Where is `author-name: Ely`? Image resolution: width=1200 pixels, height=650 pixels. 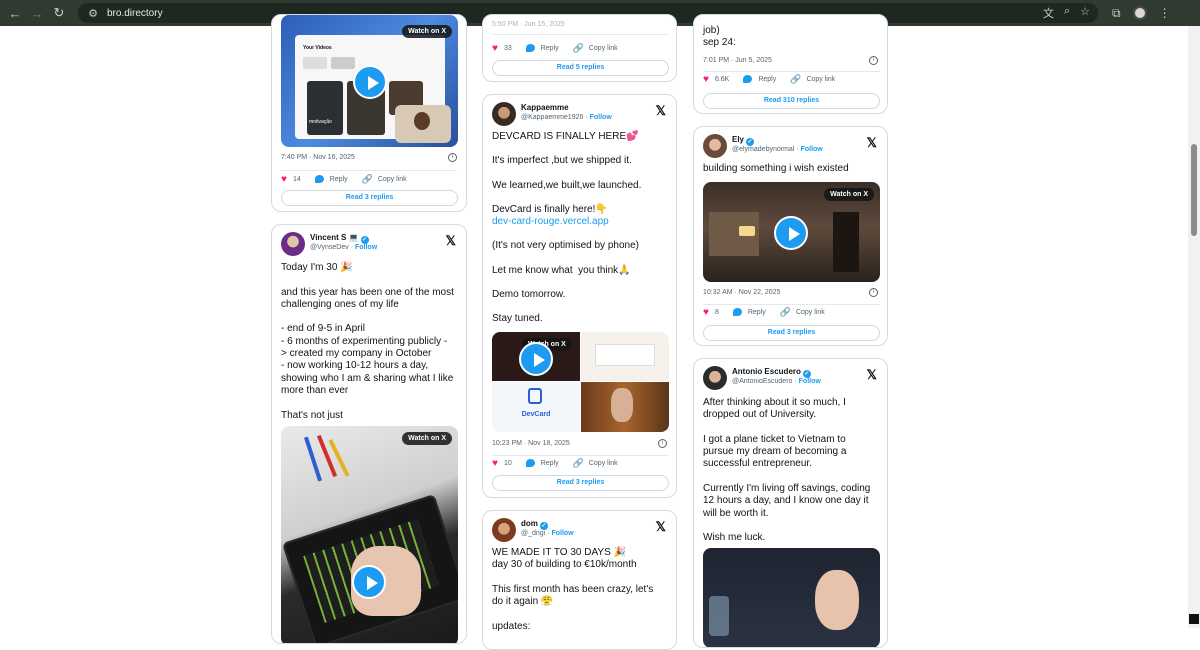 author-name: Ely is located at coordinates (738, 139).